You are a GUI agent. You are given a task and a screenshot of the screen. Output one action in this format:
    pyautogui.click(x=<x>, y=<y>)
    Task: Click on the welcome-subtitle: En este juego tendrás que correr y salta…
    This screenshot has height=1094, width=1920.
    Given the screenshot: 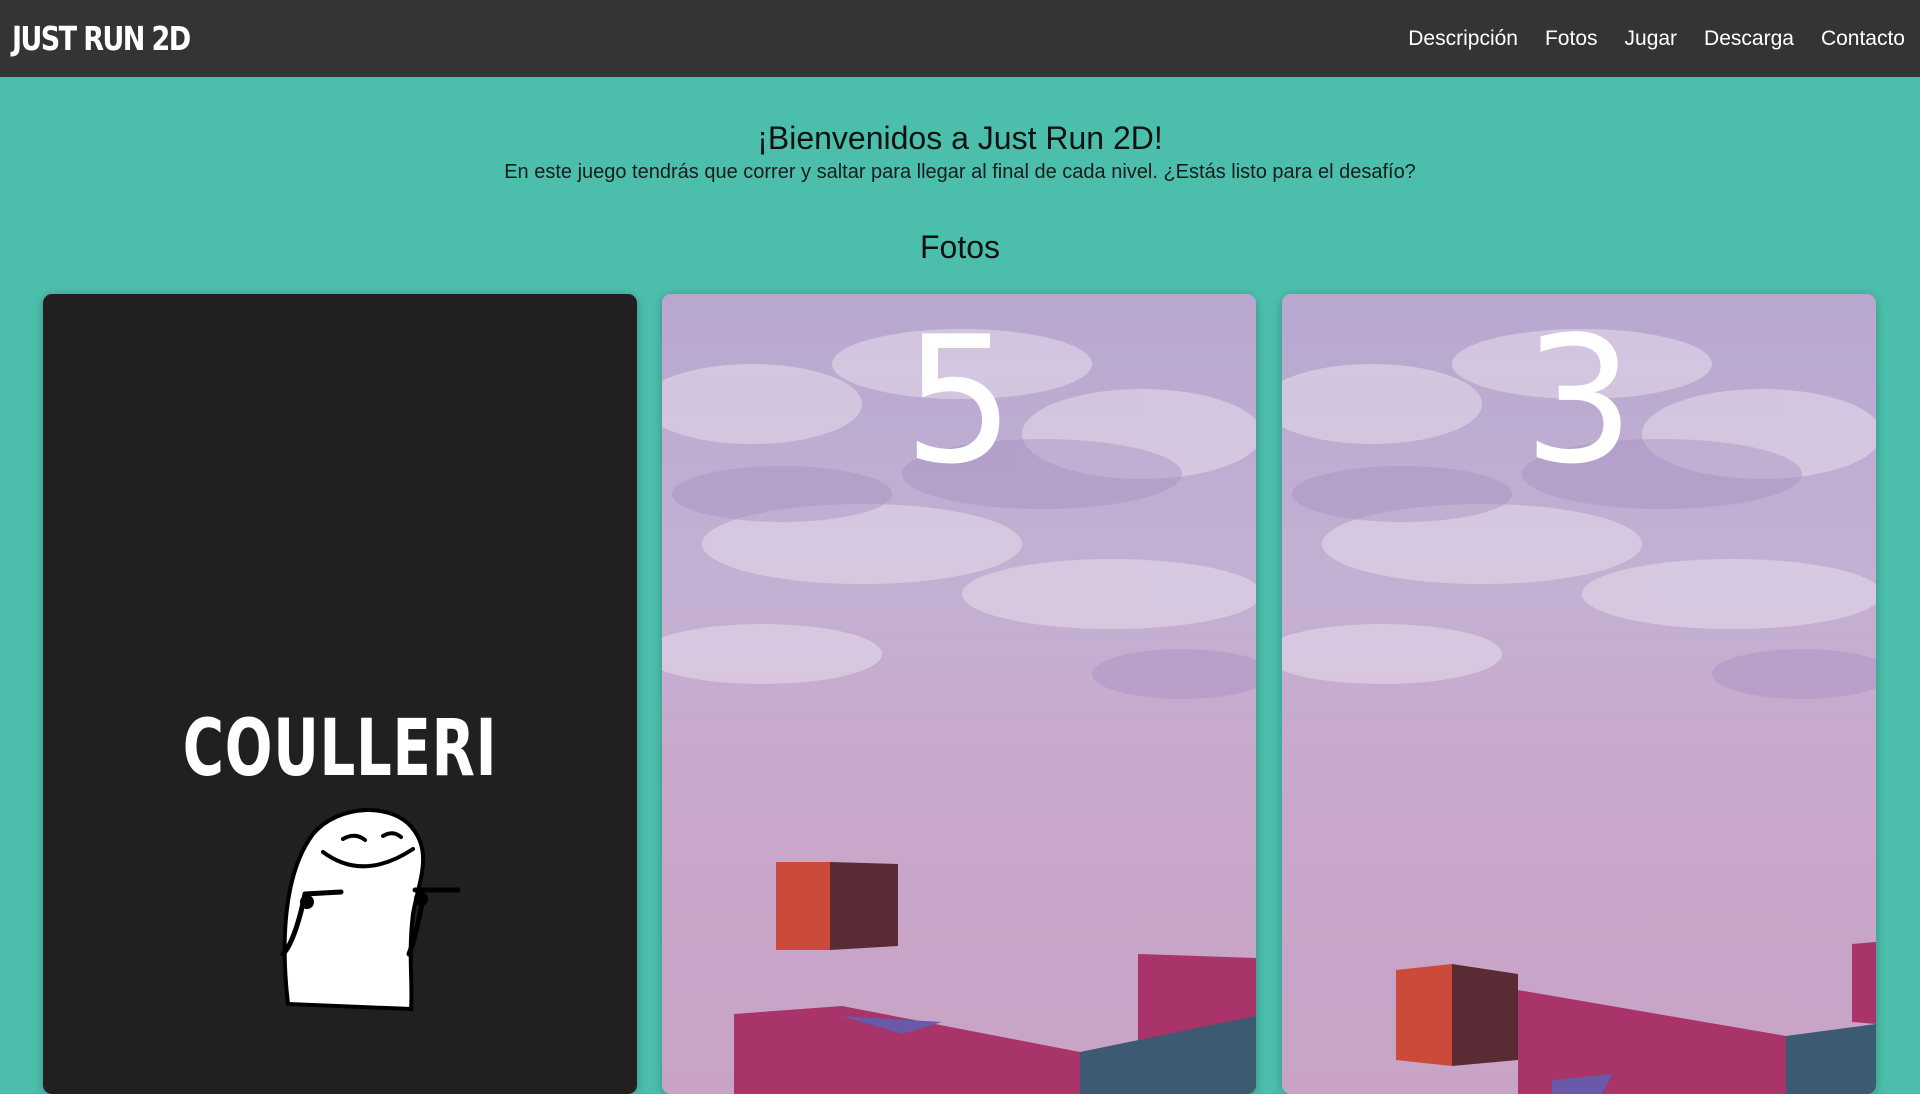 What is the action you would take?
    pyautogui.click(x=960, y=172)
    